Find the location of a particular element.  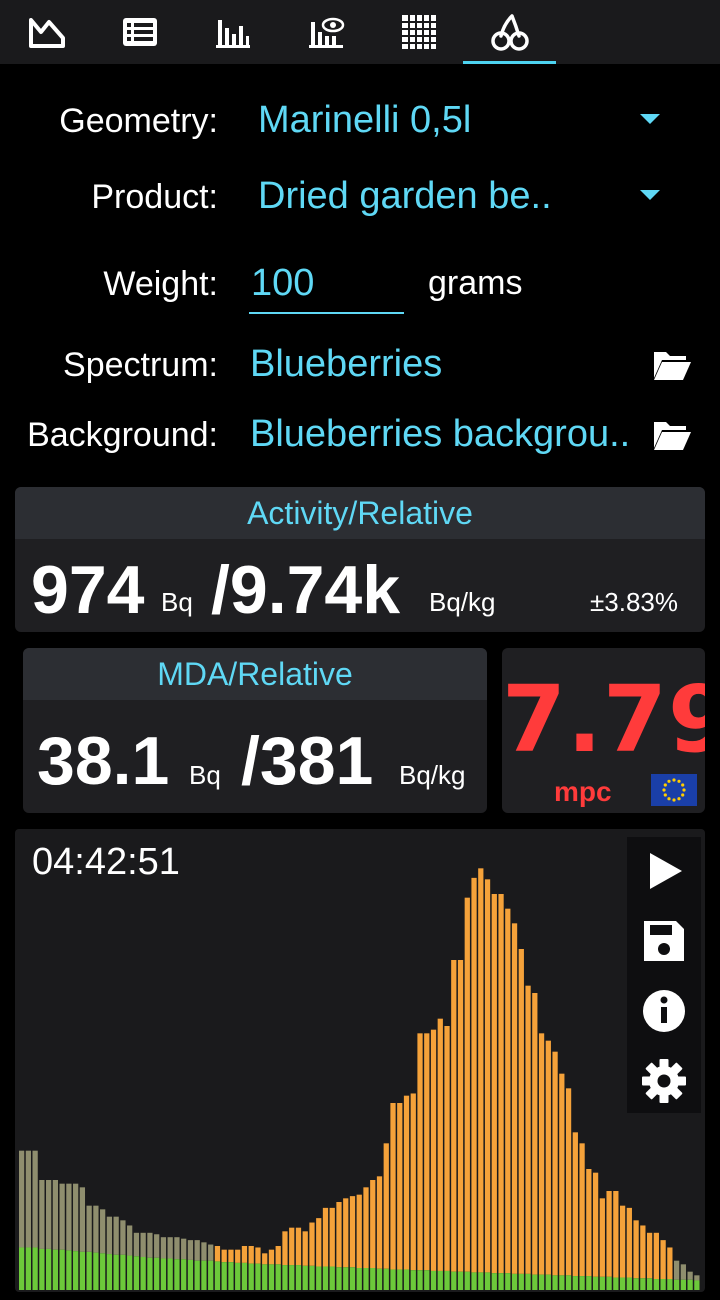

save-icon is located at coordinates (664, 941).